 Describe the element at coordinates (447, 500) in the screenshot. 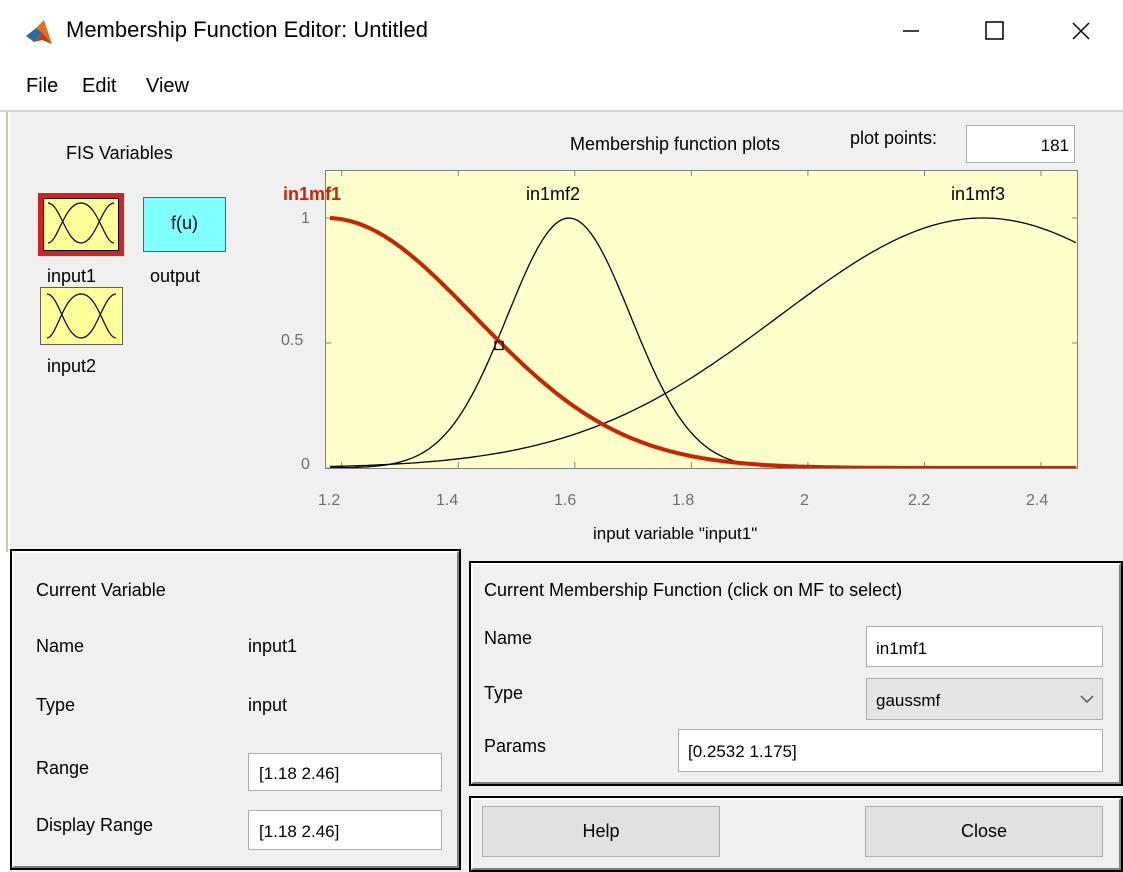

I see `x-tick-1-4: 1.4` at that location.